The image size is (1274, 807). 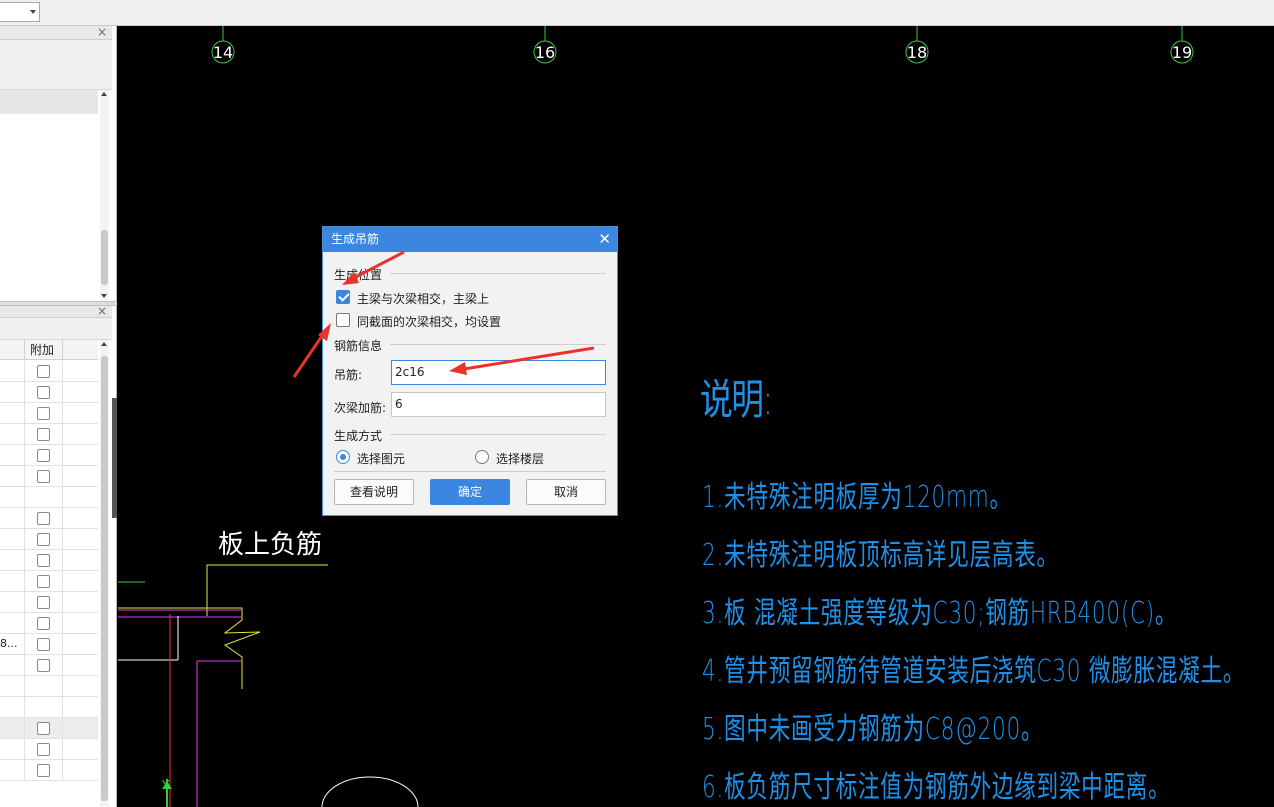 What do you see at coordinates (520, 458) in the screenshot?
I see `select-floors-label: 选择楼层` at bounding box center [520, 458].